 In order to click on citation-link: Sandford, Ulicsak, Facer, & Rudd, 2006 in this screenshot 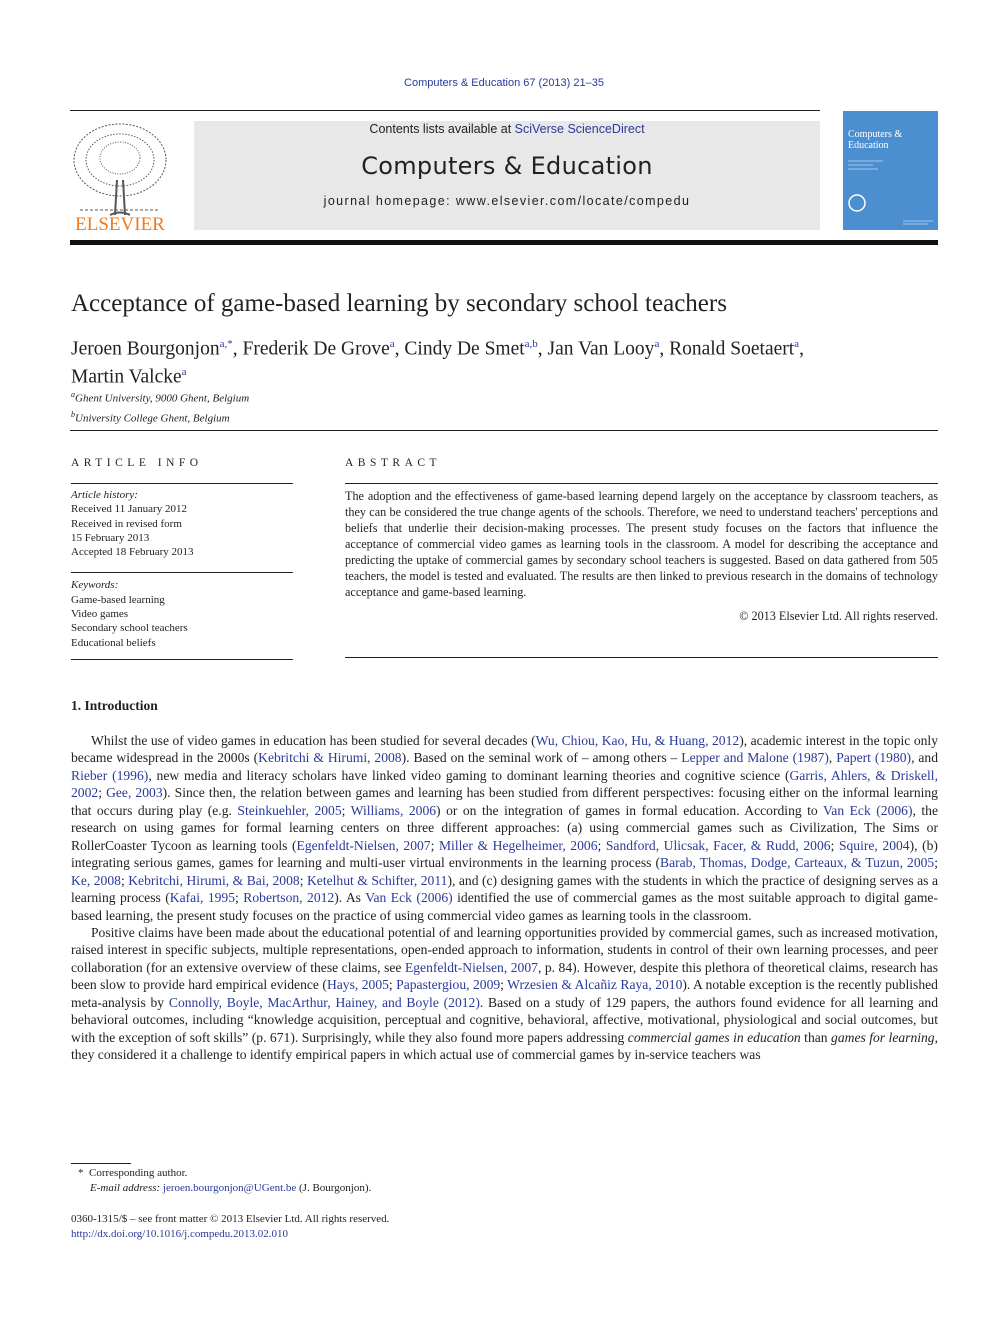, I will do `click(718, 845)`.